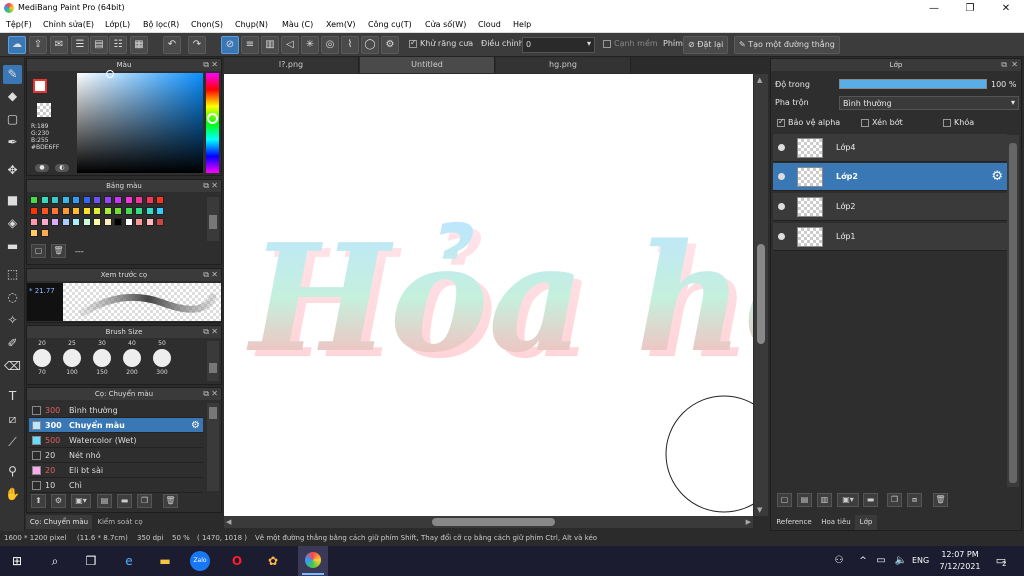  I want to click on opacity-slider, so click(913, 84).